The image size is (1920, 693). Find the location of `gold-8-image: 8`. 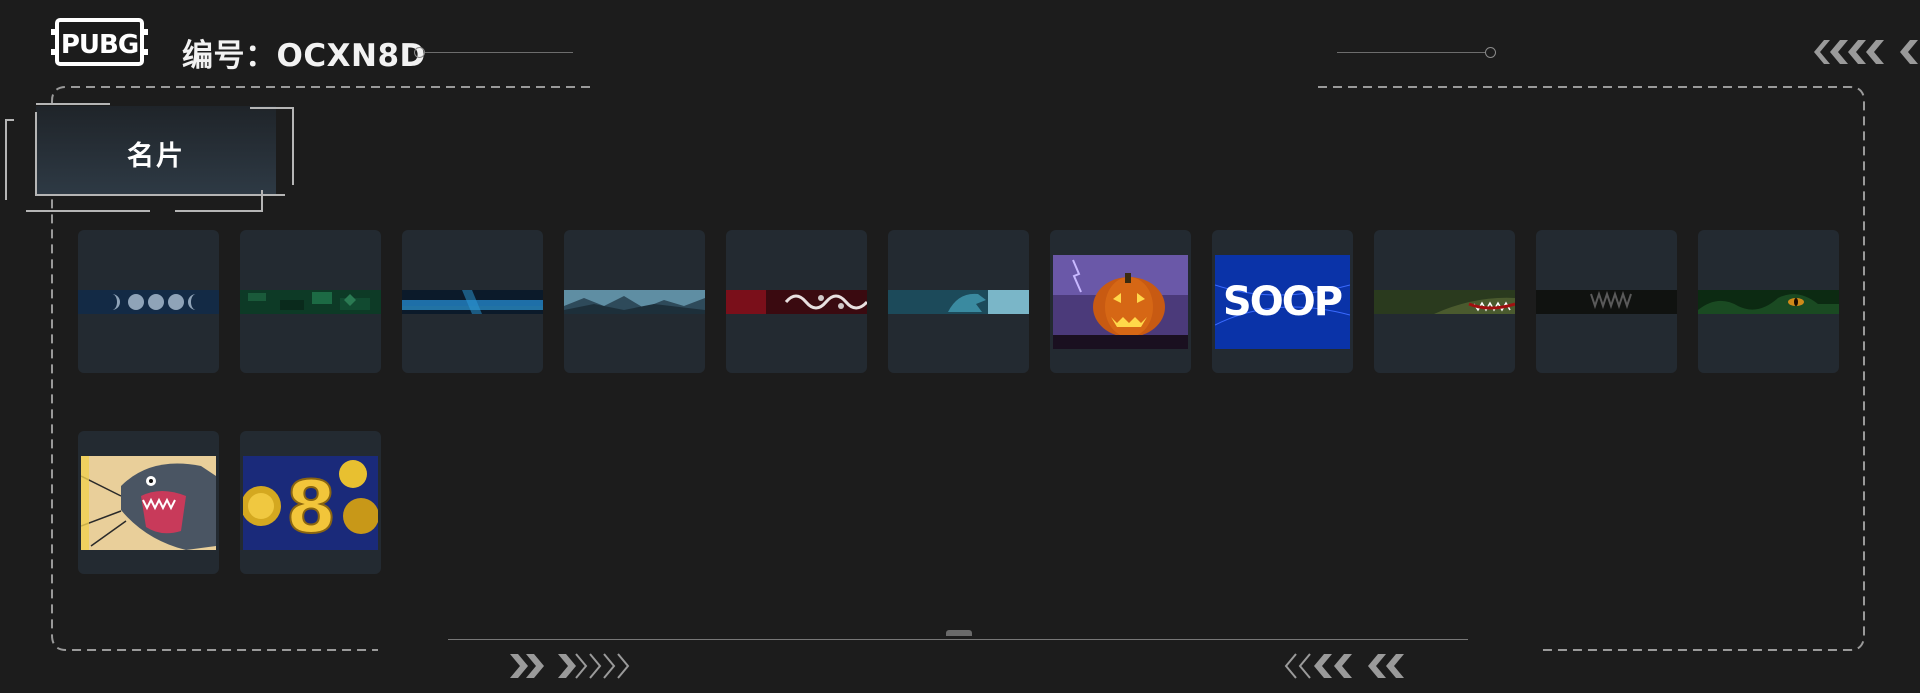

gold-8-image: 8 is located at coordinates (310, 503).